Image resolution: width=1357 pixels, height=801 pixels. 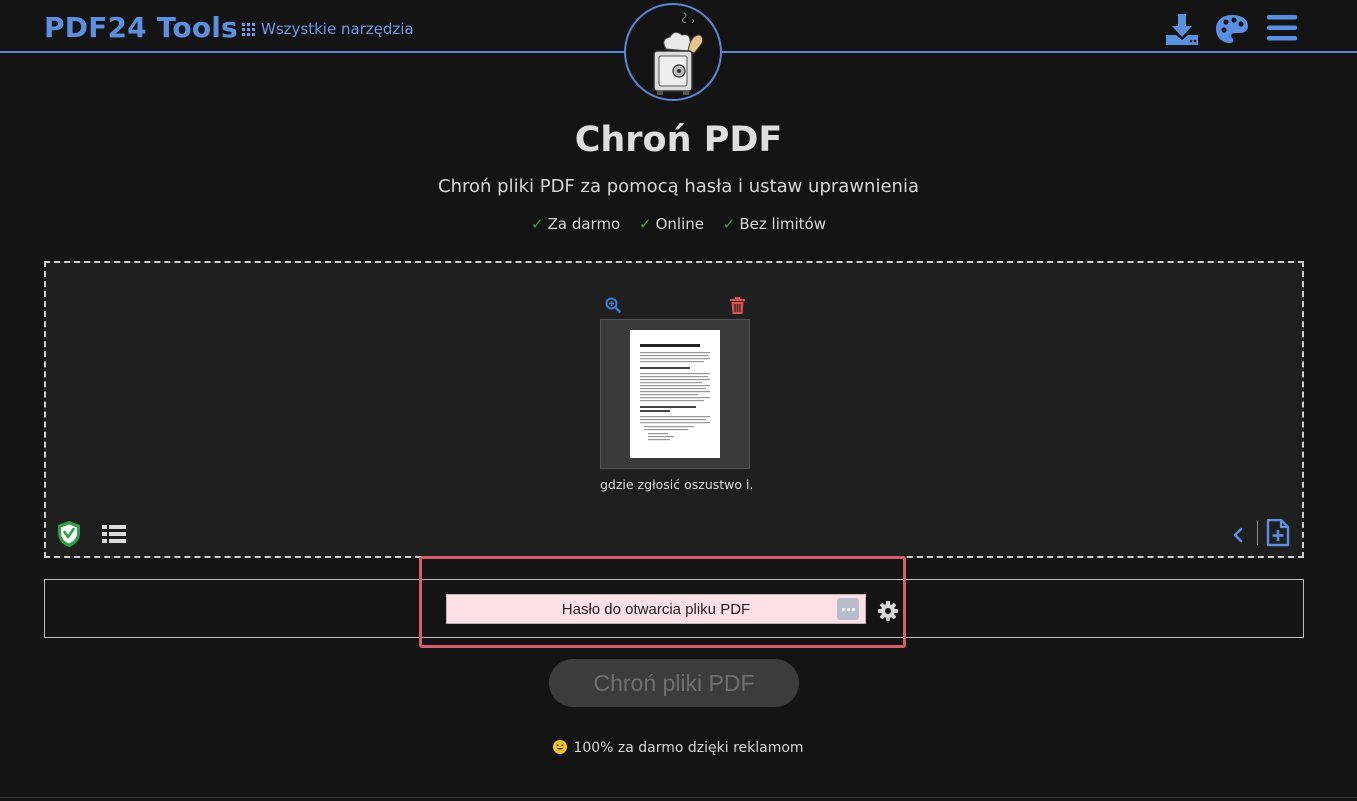 I want to click on ads-note: 100% za darmo dzięki reklamom, so click(x=678, y=748).